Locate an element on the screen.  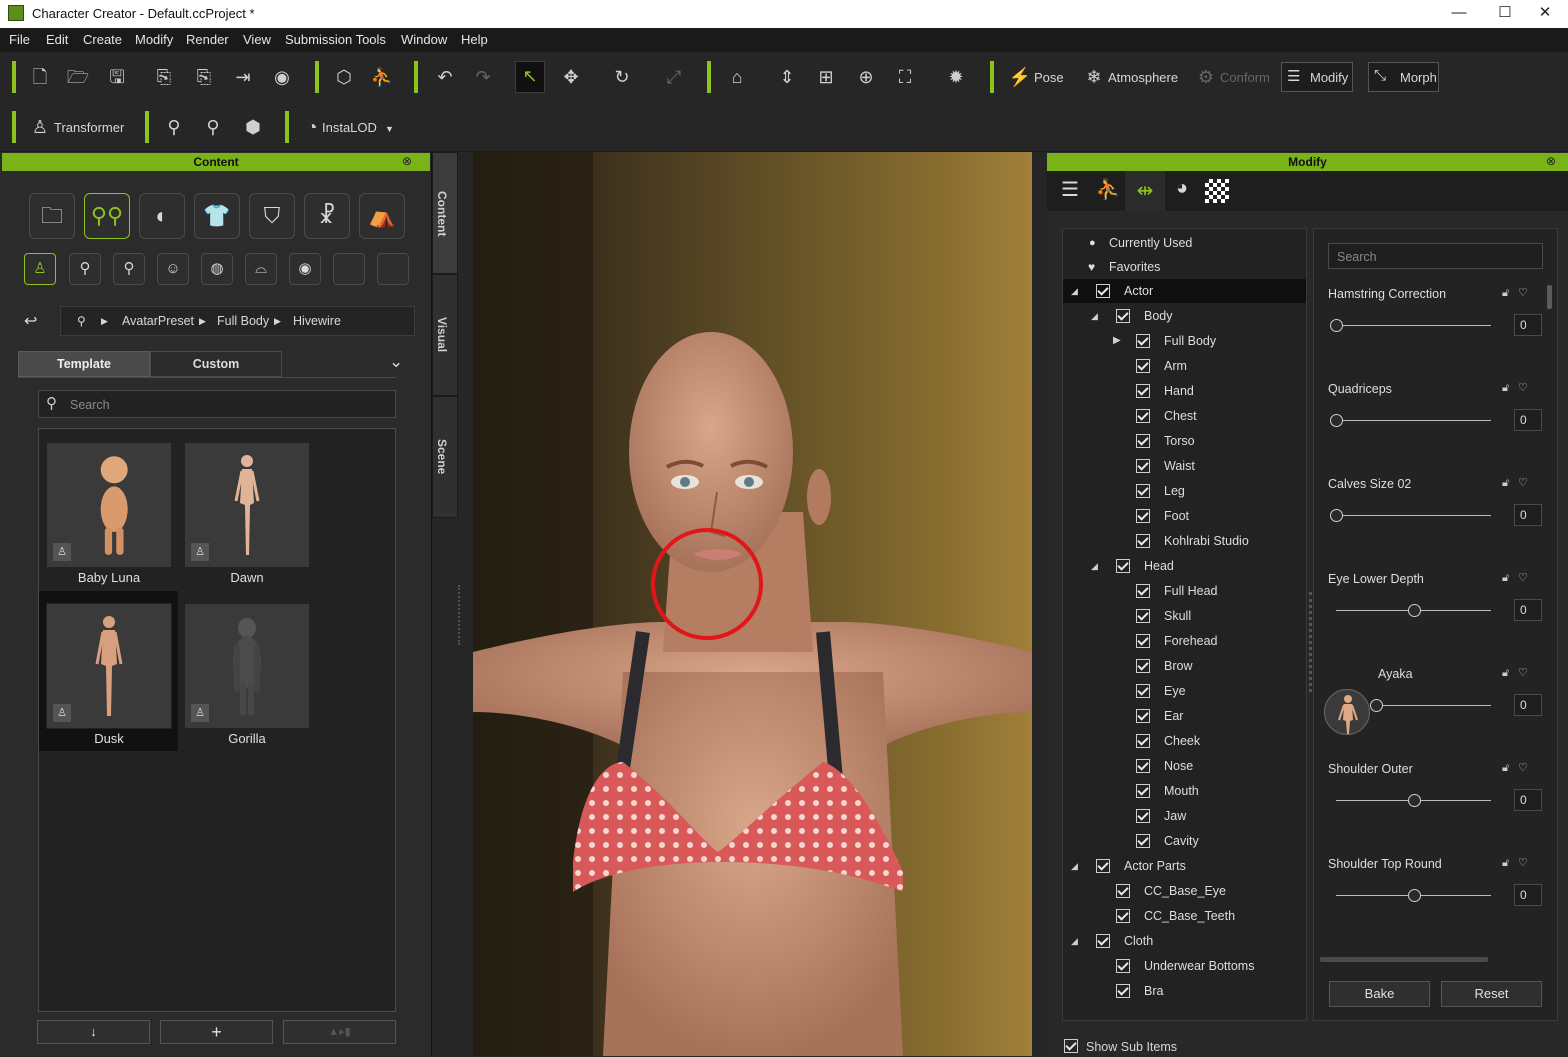
tree-item: Cheek is located at coordinates (1184, 741).